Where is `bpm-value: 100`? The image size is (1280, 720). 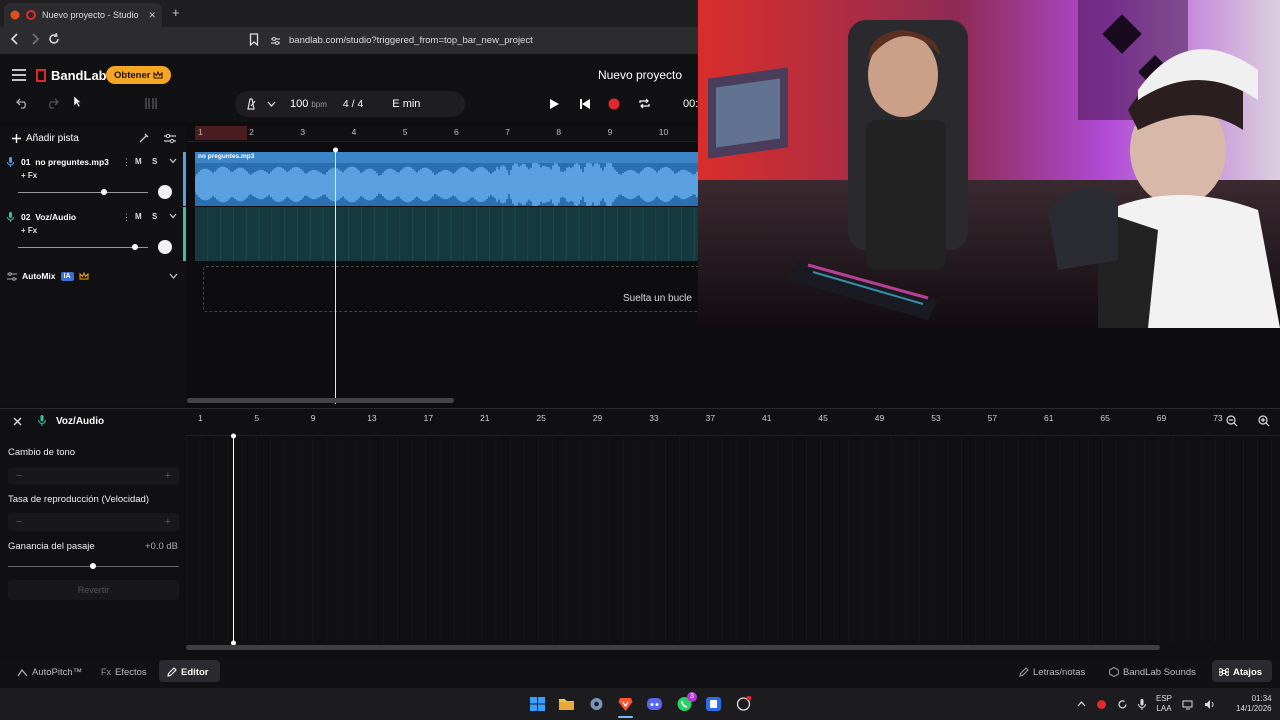 bpm-value: 100 is located at coordinates (299, 104).